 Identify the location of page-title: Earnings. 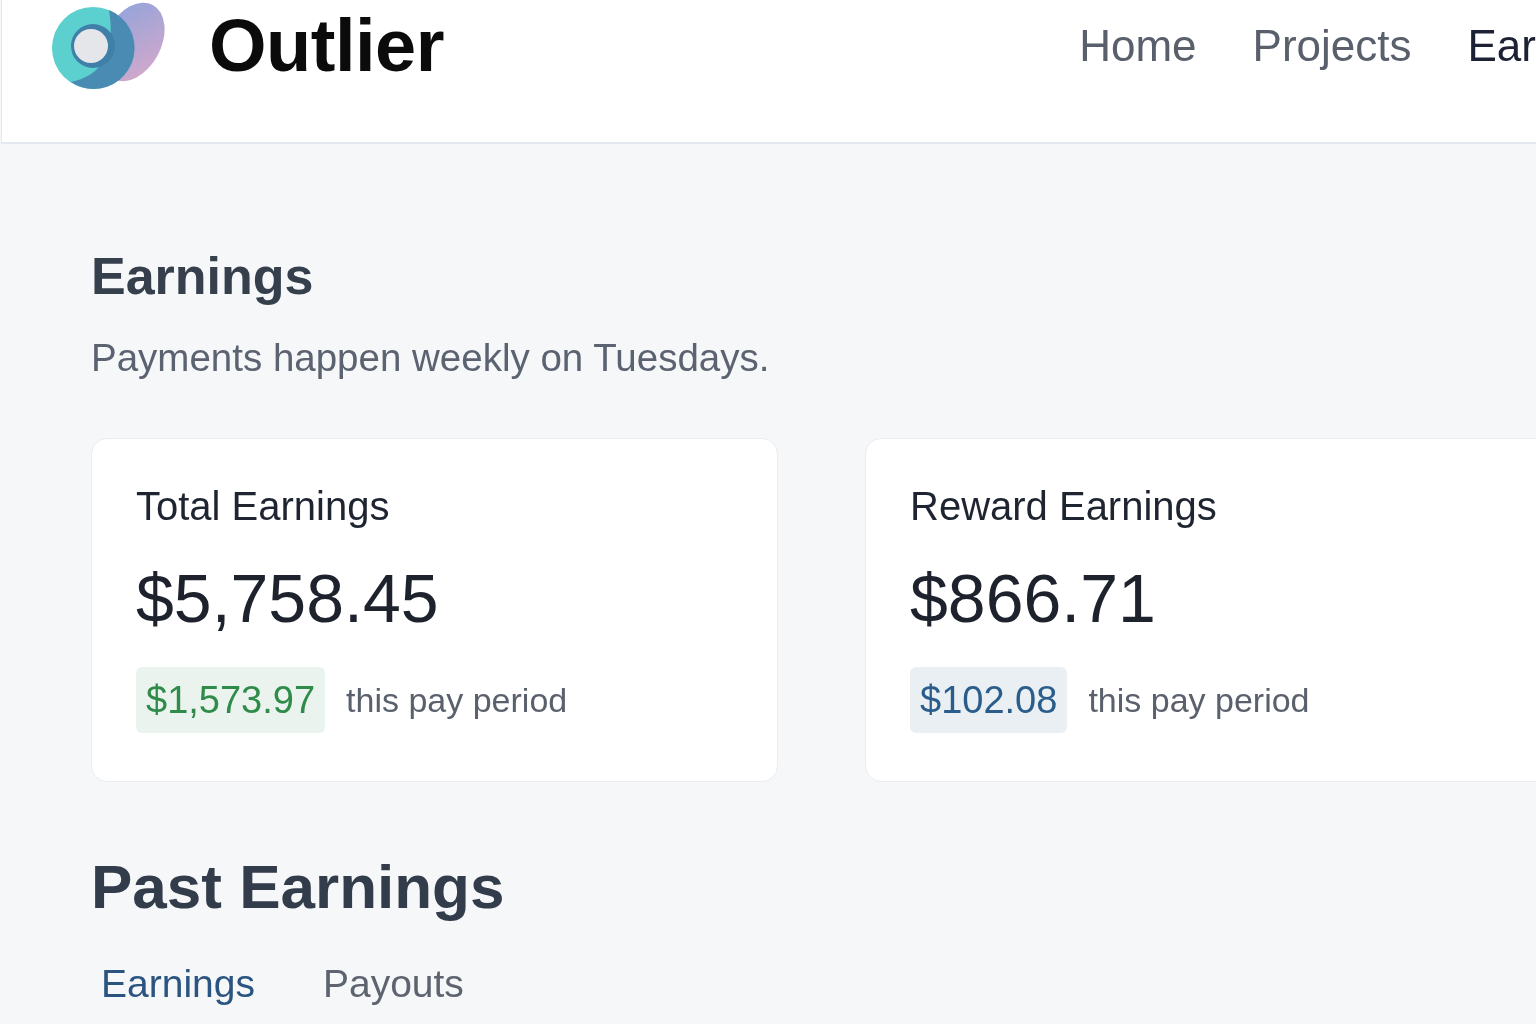
(203, 276).